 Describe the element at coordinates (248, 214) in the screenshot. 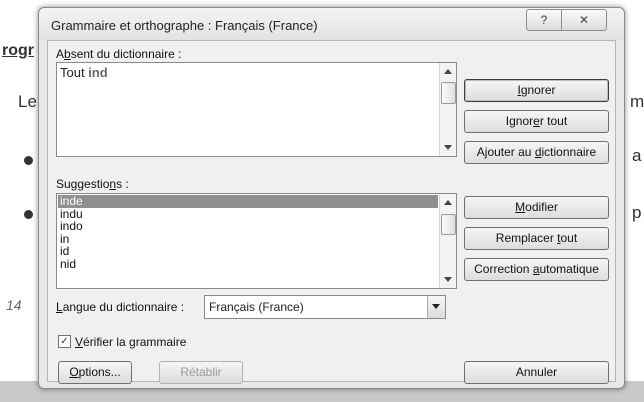

I see `suggestion-item: indu` at that location.